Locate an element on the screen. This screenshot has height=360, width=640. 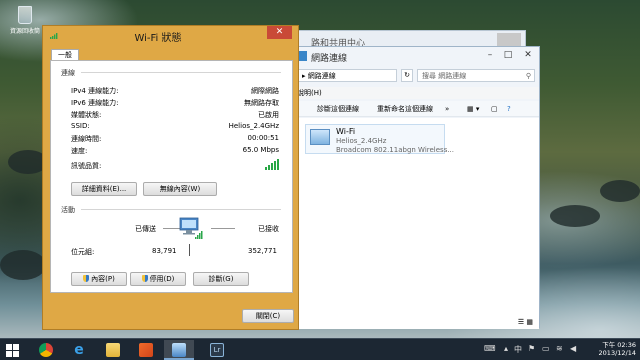
duration-row: 連線時間: 00:00:51 is located at coordinates (175, 139).